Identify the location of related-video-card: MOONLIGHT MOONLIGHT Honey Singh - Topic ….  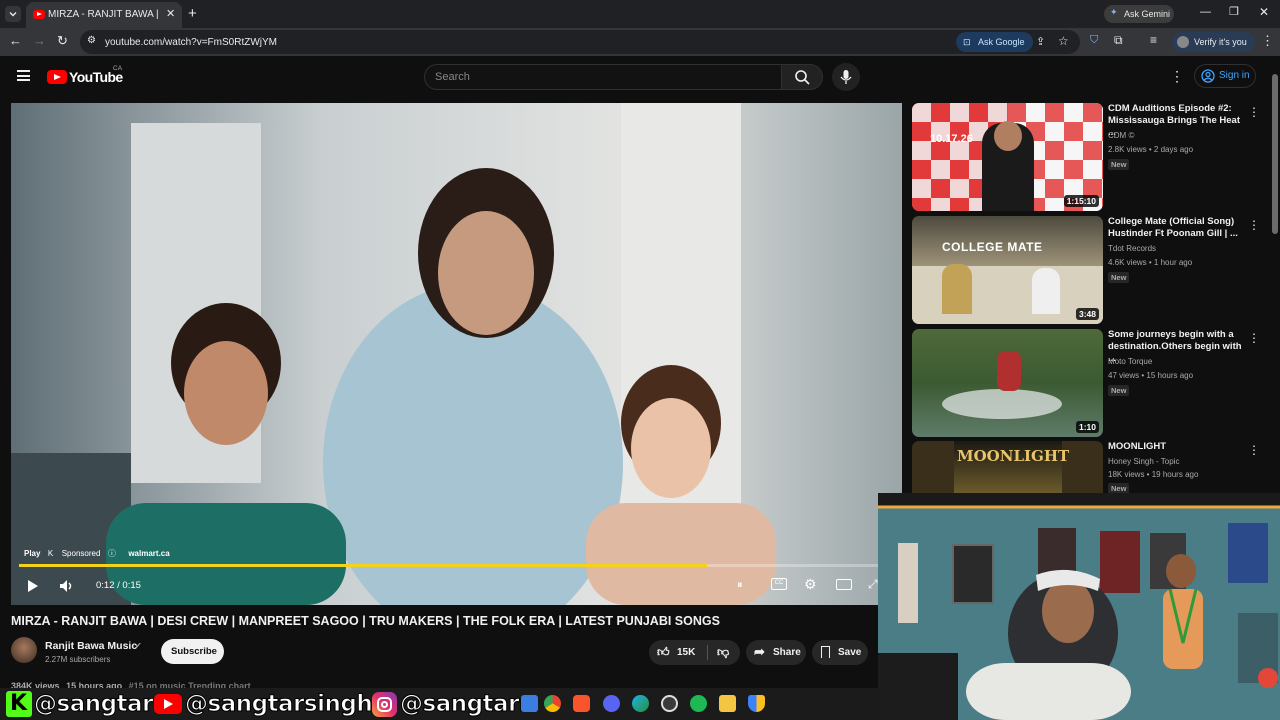
(1092, 467).